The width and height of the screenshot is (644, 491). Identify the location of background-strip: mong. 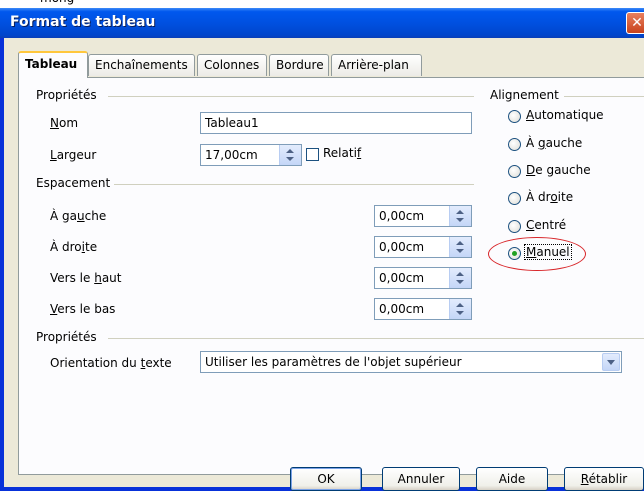
(322, 4).